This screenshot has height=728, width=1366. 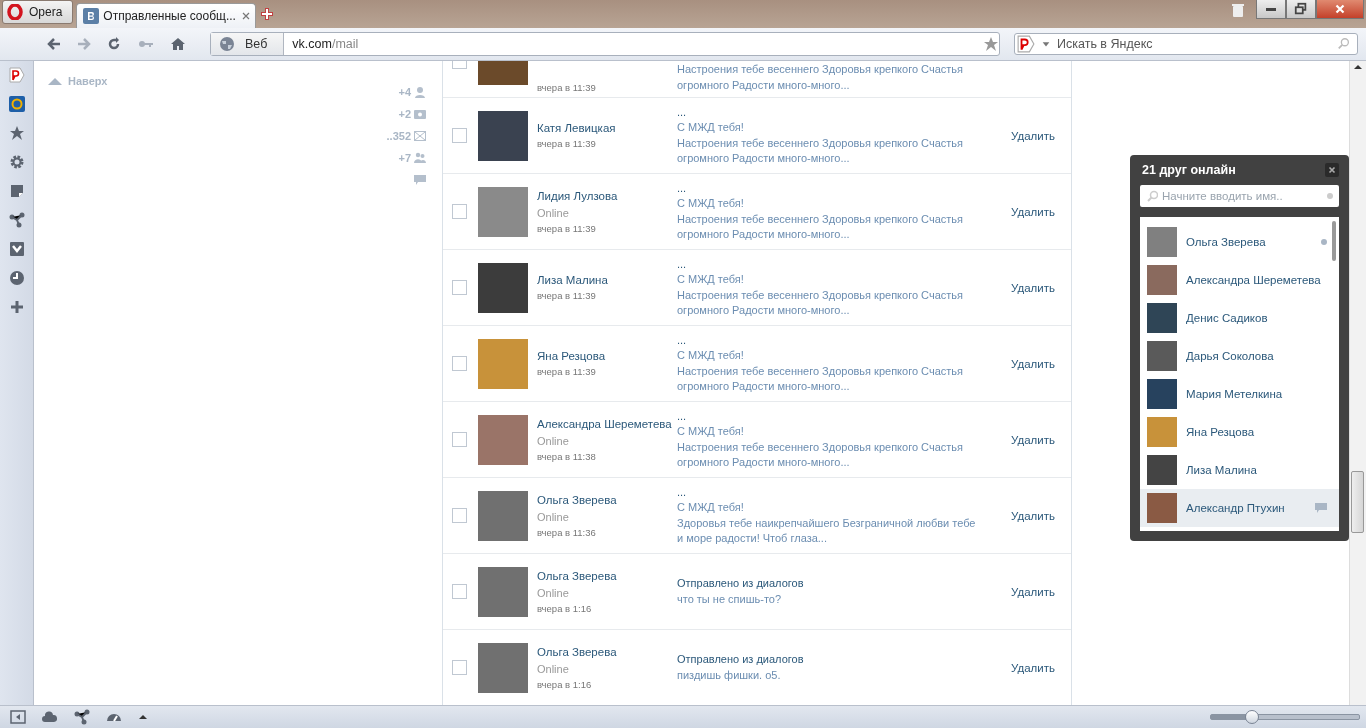 I want to click on cloud-icon, so click(x=50, y=717).